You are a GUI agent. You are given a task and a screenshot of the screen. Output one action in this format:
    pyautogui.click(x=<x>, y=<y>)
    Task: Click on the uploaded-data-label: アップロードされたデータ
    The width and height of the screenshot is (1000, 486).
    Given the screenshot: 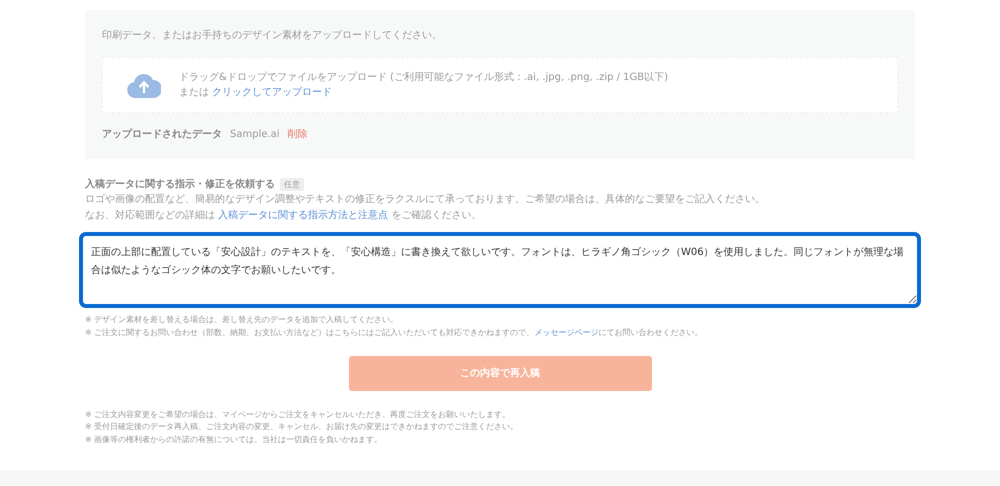 What is the action you would take?
    pyautogui.click(x=162, y=134)
    